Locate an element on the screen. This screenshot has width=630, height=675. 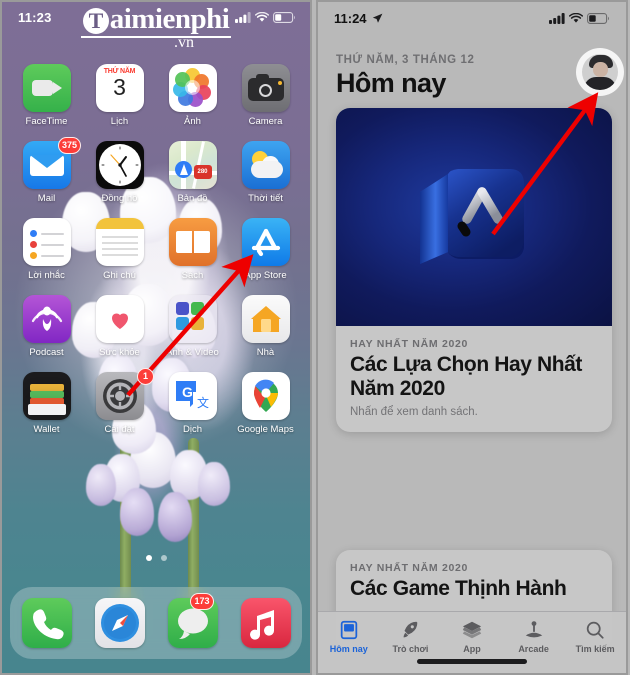
google-maps-icon is located at coordinates (265, 396).